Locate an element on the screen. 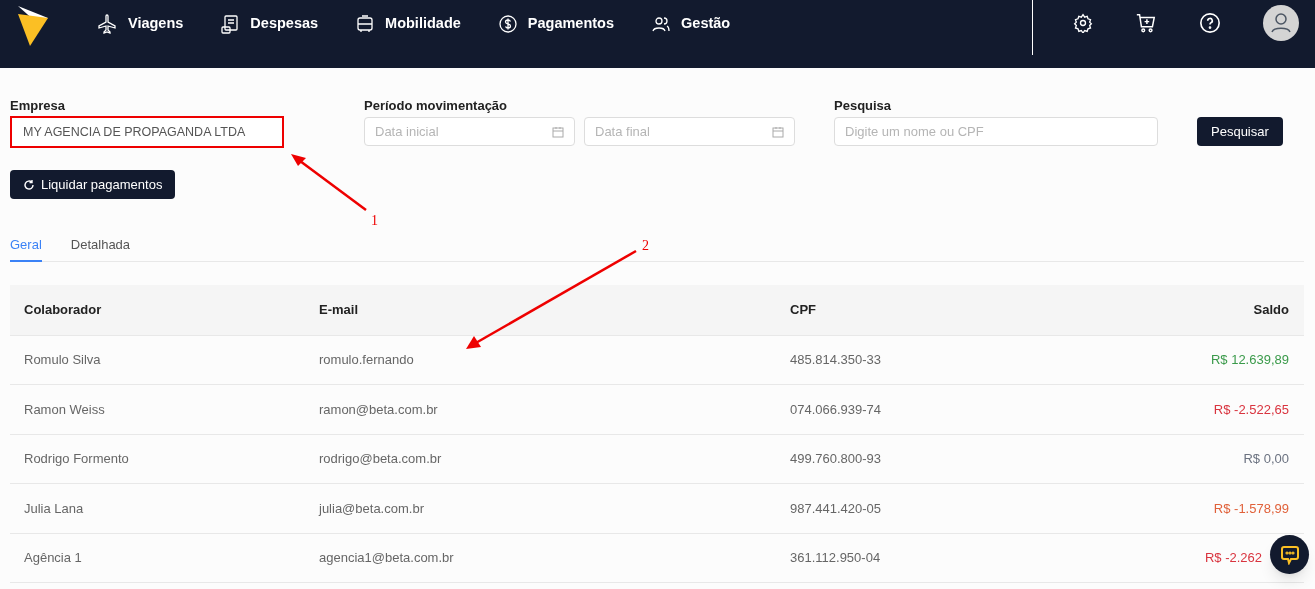 Image resolution: width=1315 pixels, height=589 pixels. liquidar-button: Liquidar pagamentos is located at coordinates (93, 184).